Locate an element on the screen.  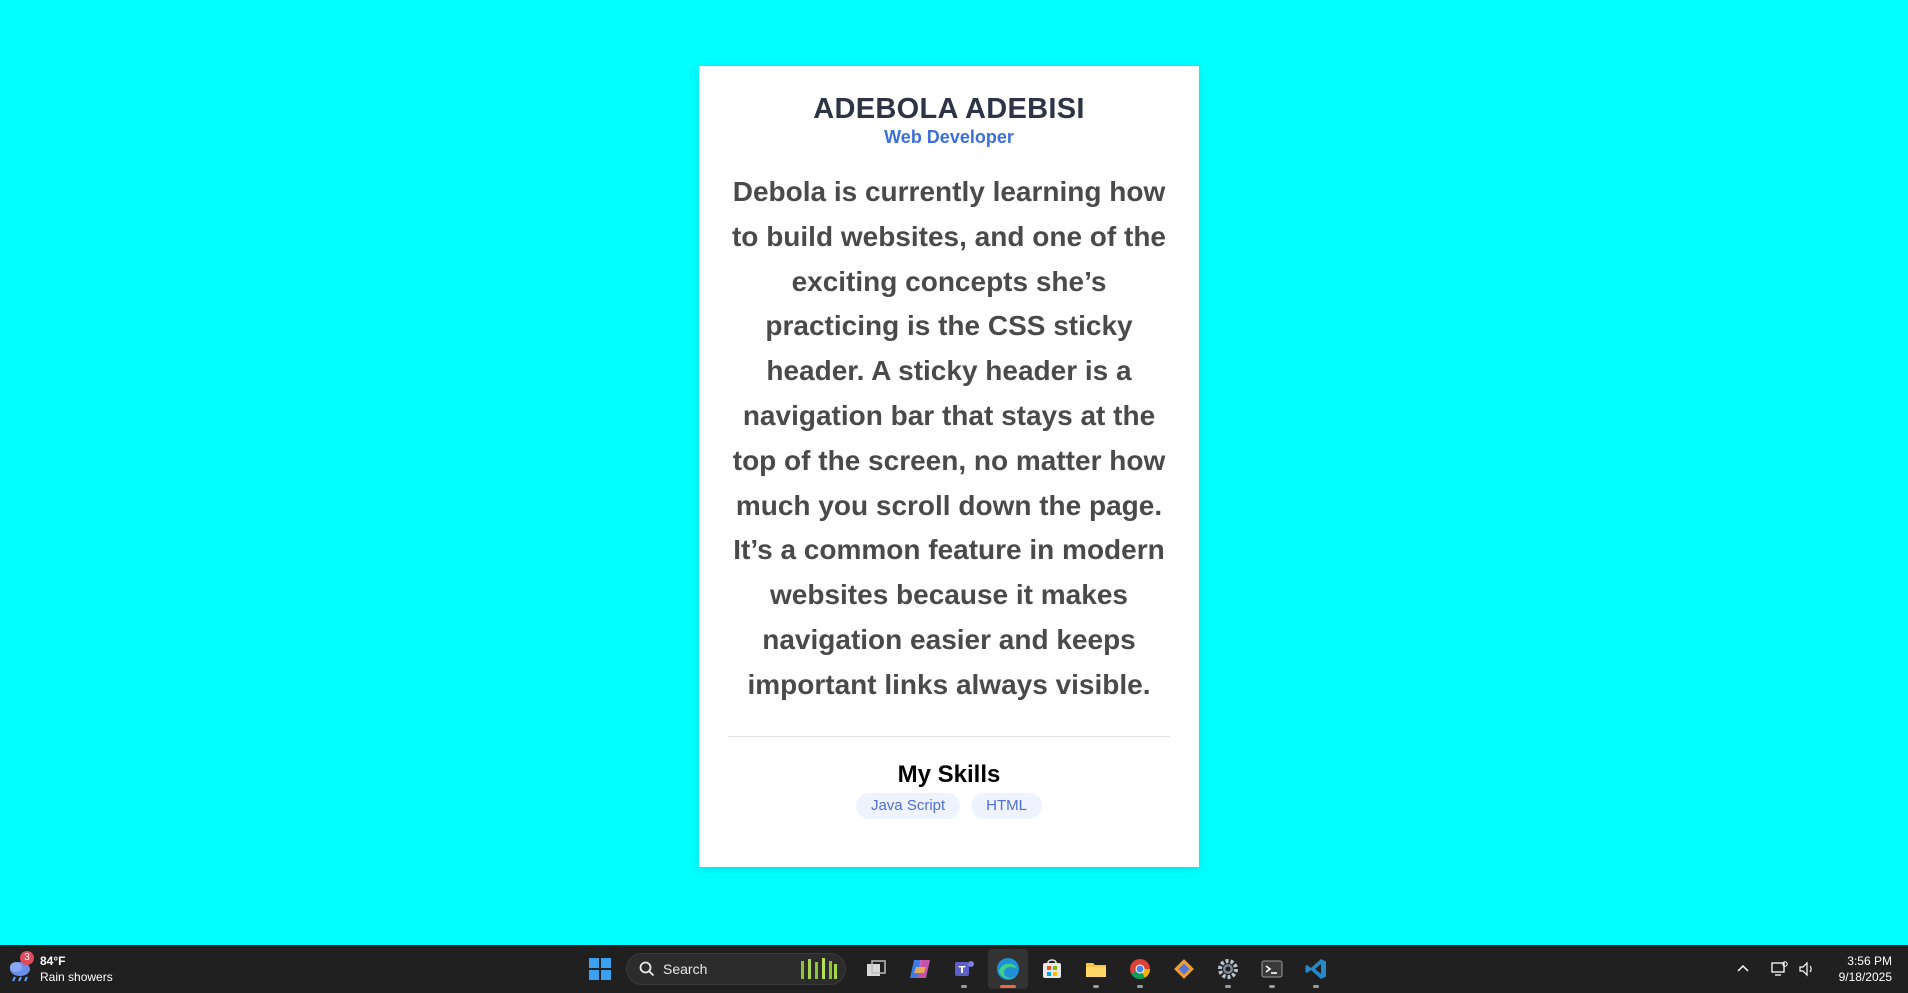
svg-text: T is located at coordinates (962, 970).